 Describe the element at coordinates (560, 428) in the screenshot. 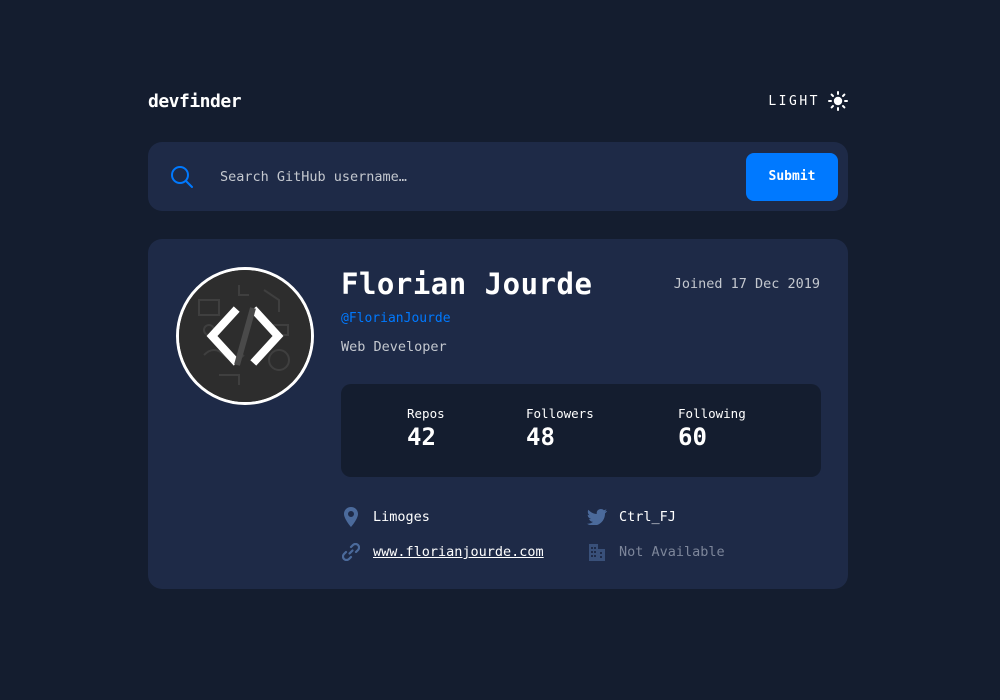

I see `stat-followers: Followers 48` at that location.